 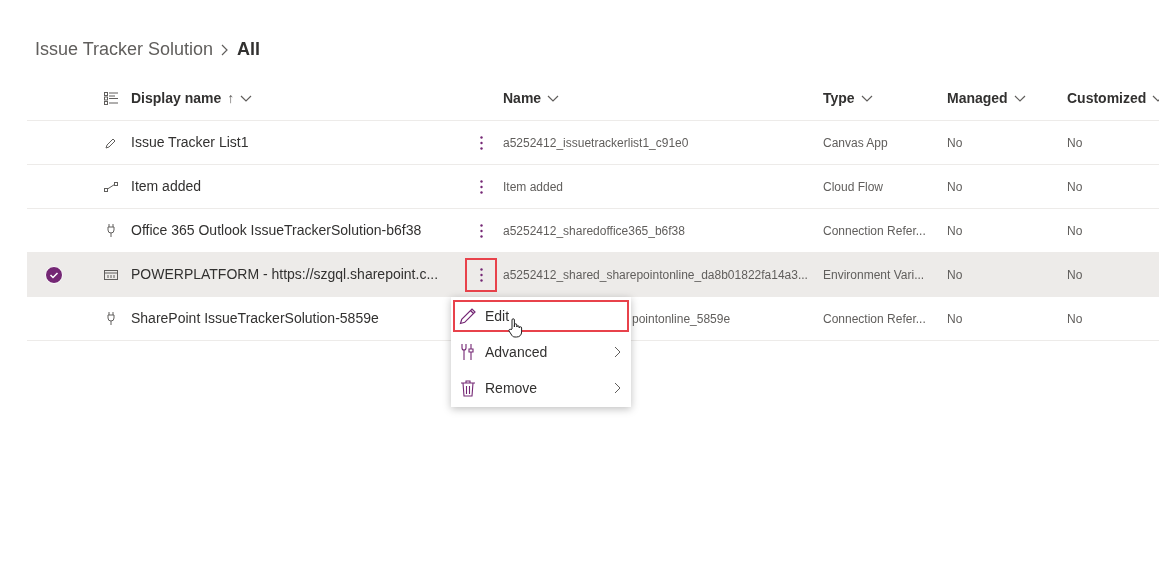 I want to click on breadcrumb-item: Issue Tracker Solution, so click(x=124, y=49).